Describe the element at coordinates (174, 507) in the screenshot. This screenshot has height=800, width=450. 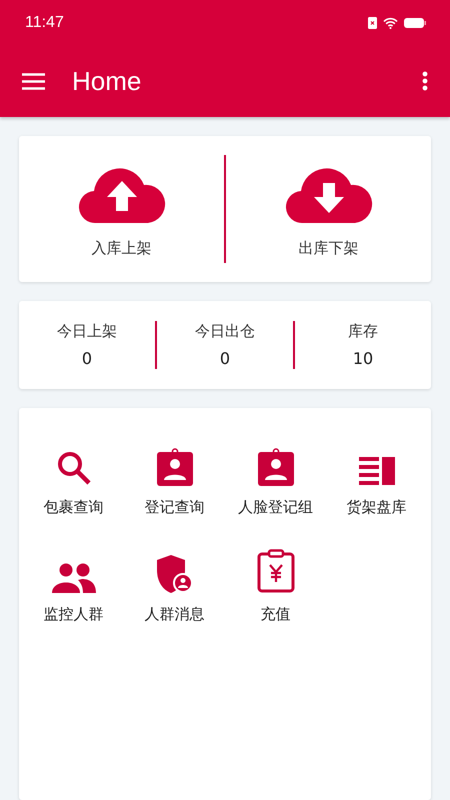
I see `menu-label: 登记查询` at that location.